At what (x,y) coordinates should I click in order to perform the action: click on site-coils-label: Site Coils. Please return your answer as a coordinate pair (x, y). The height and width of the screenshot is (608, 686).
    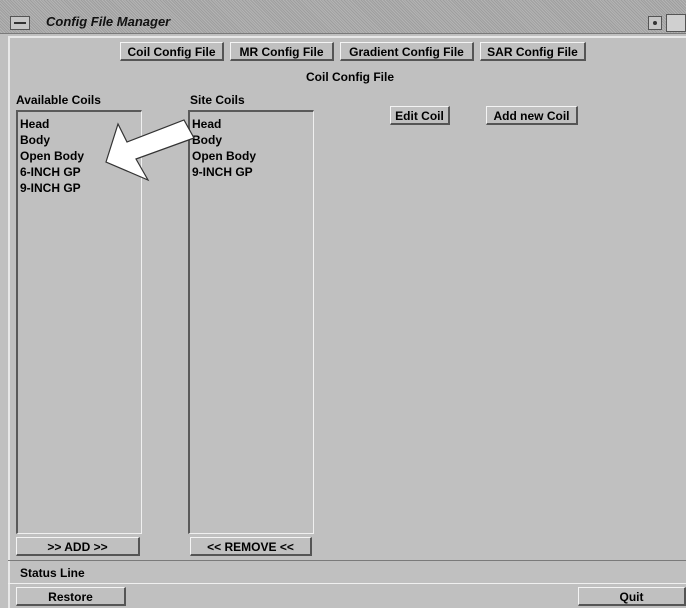
    Looking at the image, I should click on (217, 100).